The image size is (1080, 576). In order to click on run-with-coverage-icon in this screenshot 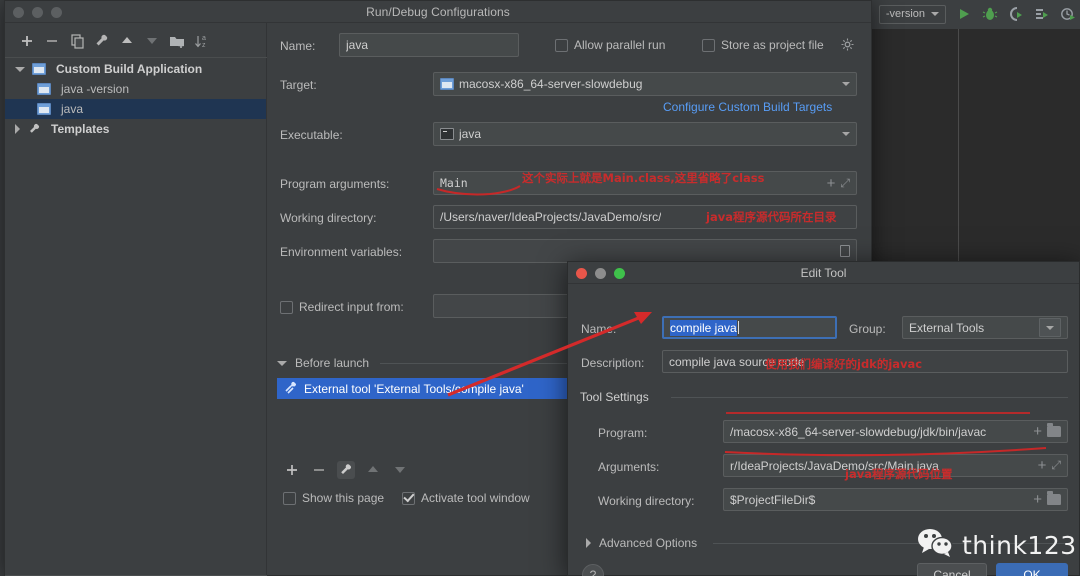, I will do `click(1016, 14)`.